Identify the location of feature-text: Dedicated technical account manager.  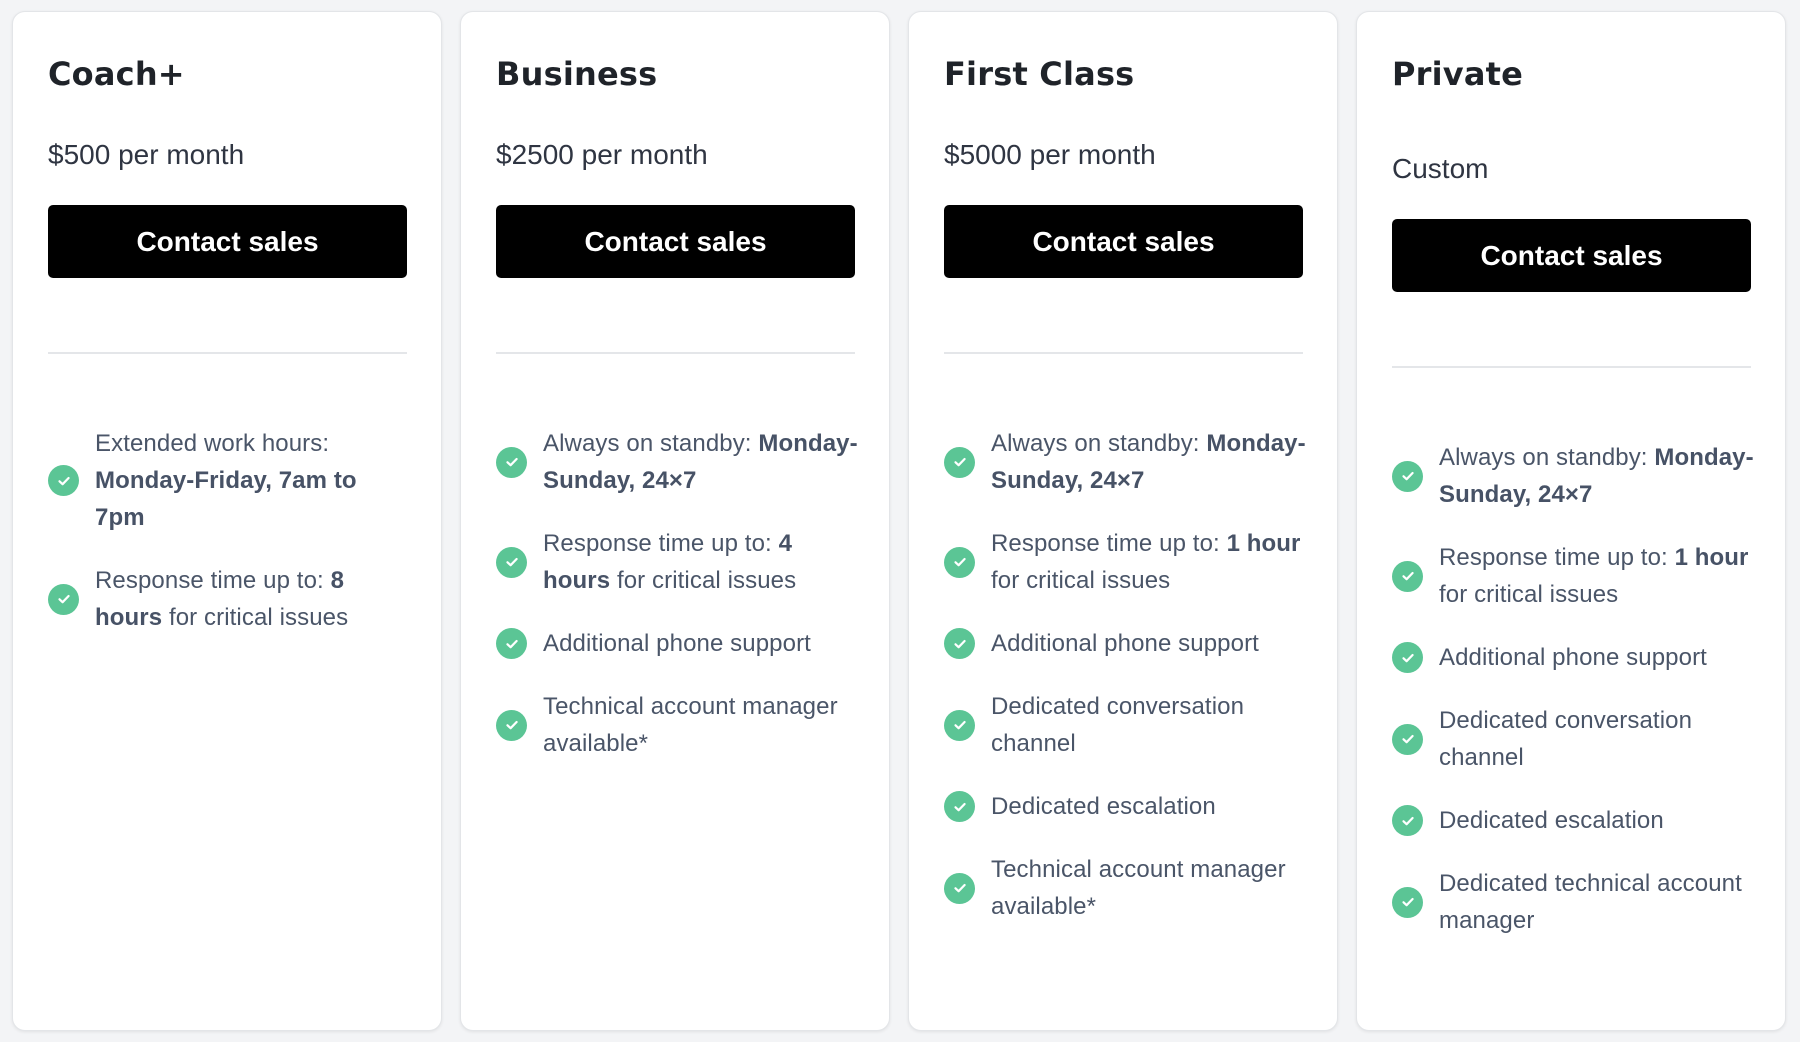
(1598, 902).